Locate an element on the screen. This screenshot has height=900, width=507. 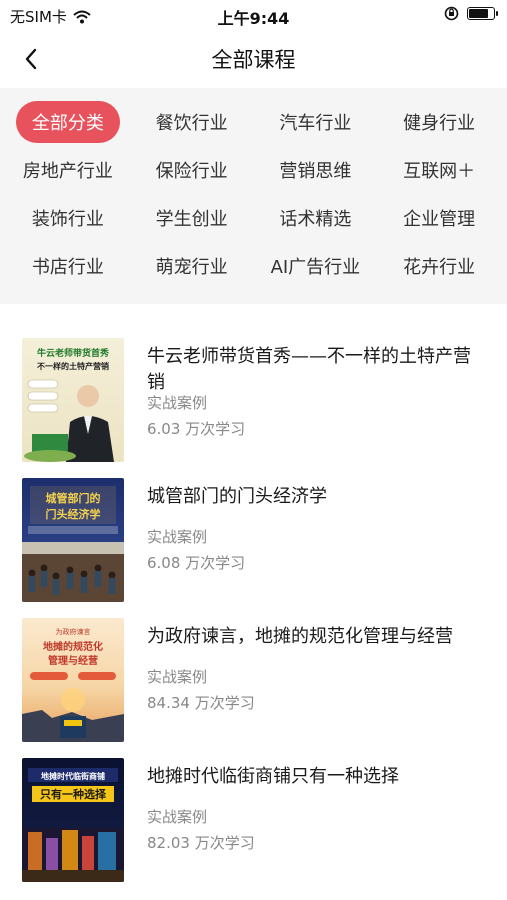
category-label: 话术精选 is located at coordinates (315, 219).